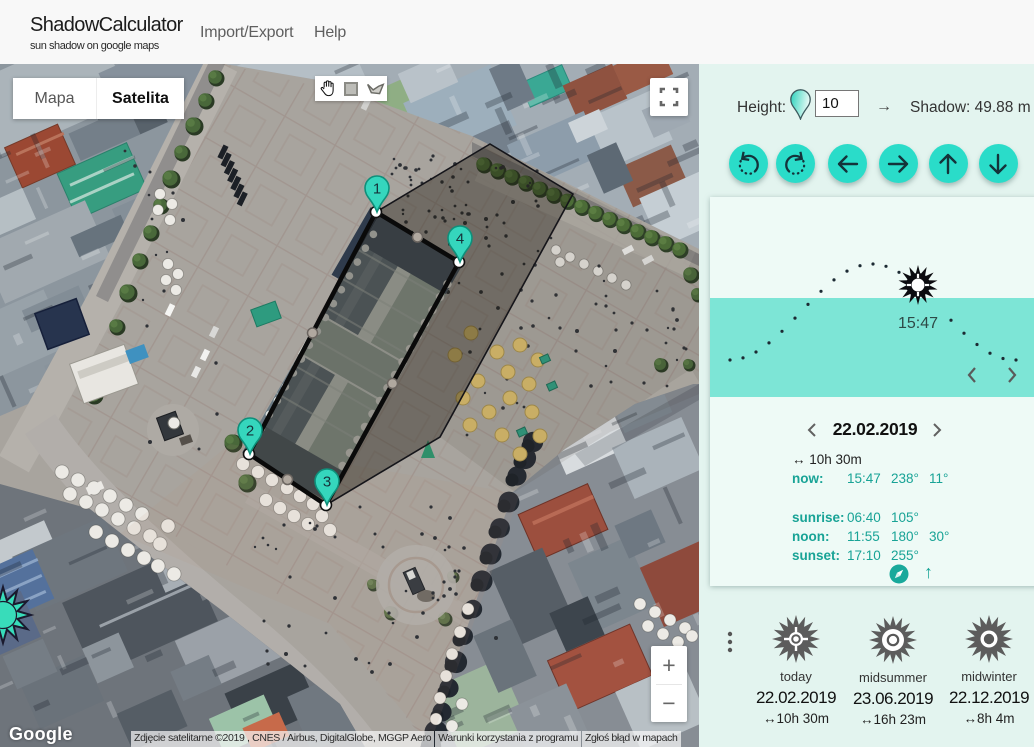 The image size is (1034, 747). I want to click on svg-text: 2, so click(250, 431).